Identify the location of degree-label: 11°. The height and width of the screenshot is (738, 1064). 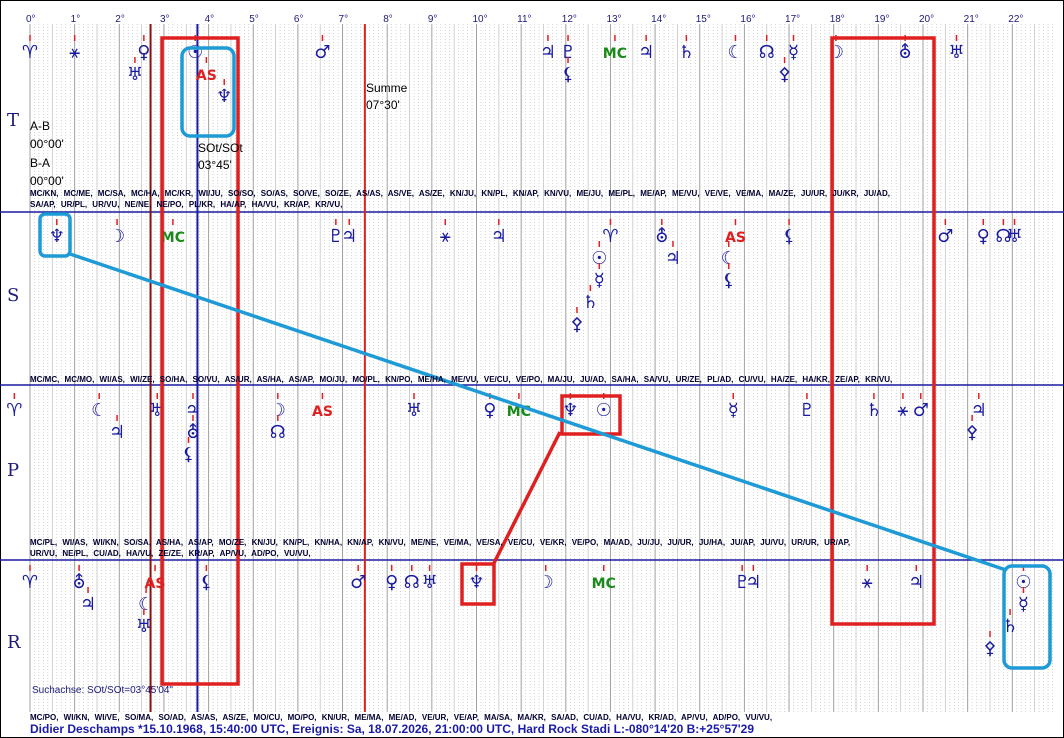
(524, 19).